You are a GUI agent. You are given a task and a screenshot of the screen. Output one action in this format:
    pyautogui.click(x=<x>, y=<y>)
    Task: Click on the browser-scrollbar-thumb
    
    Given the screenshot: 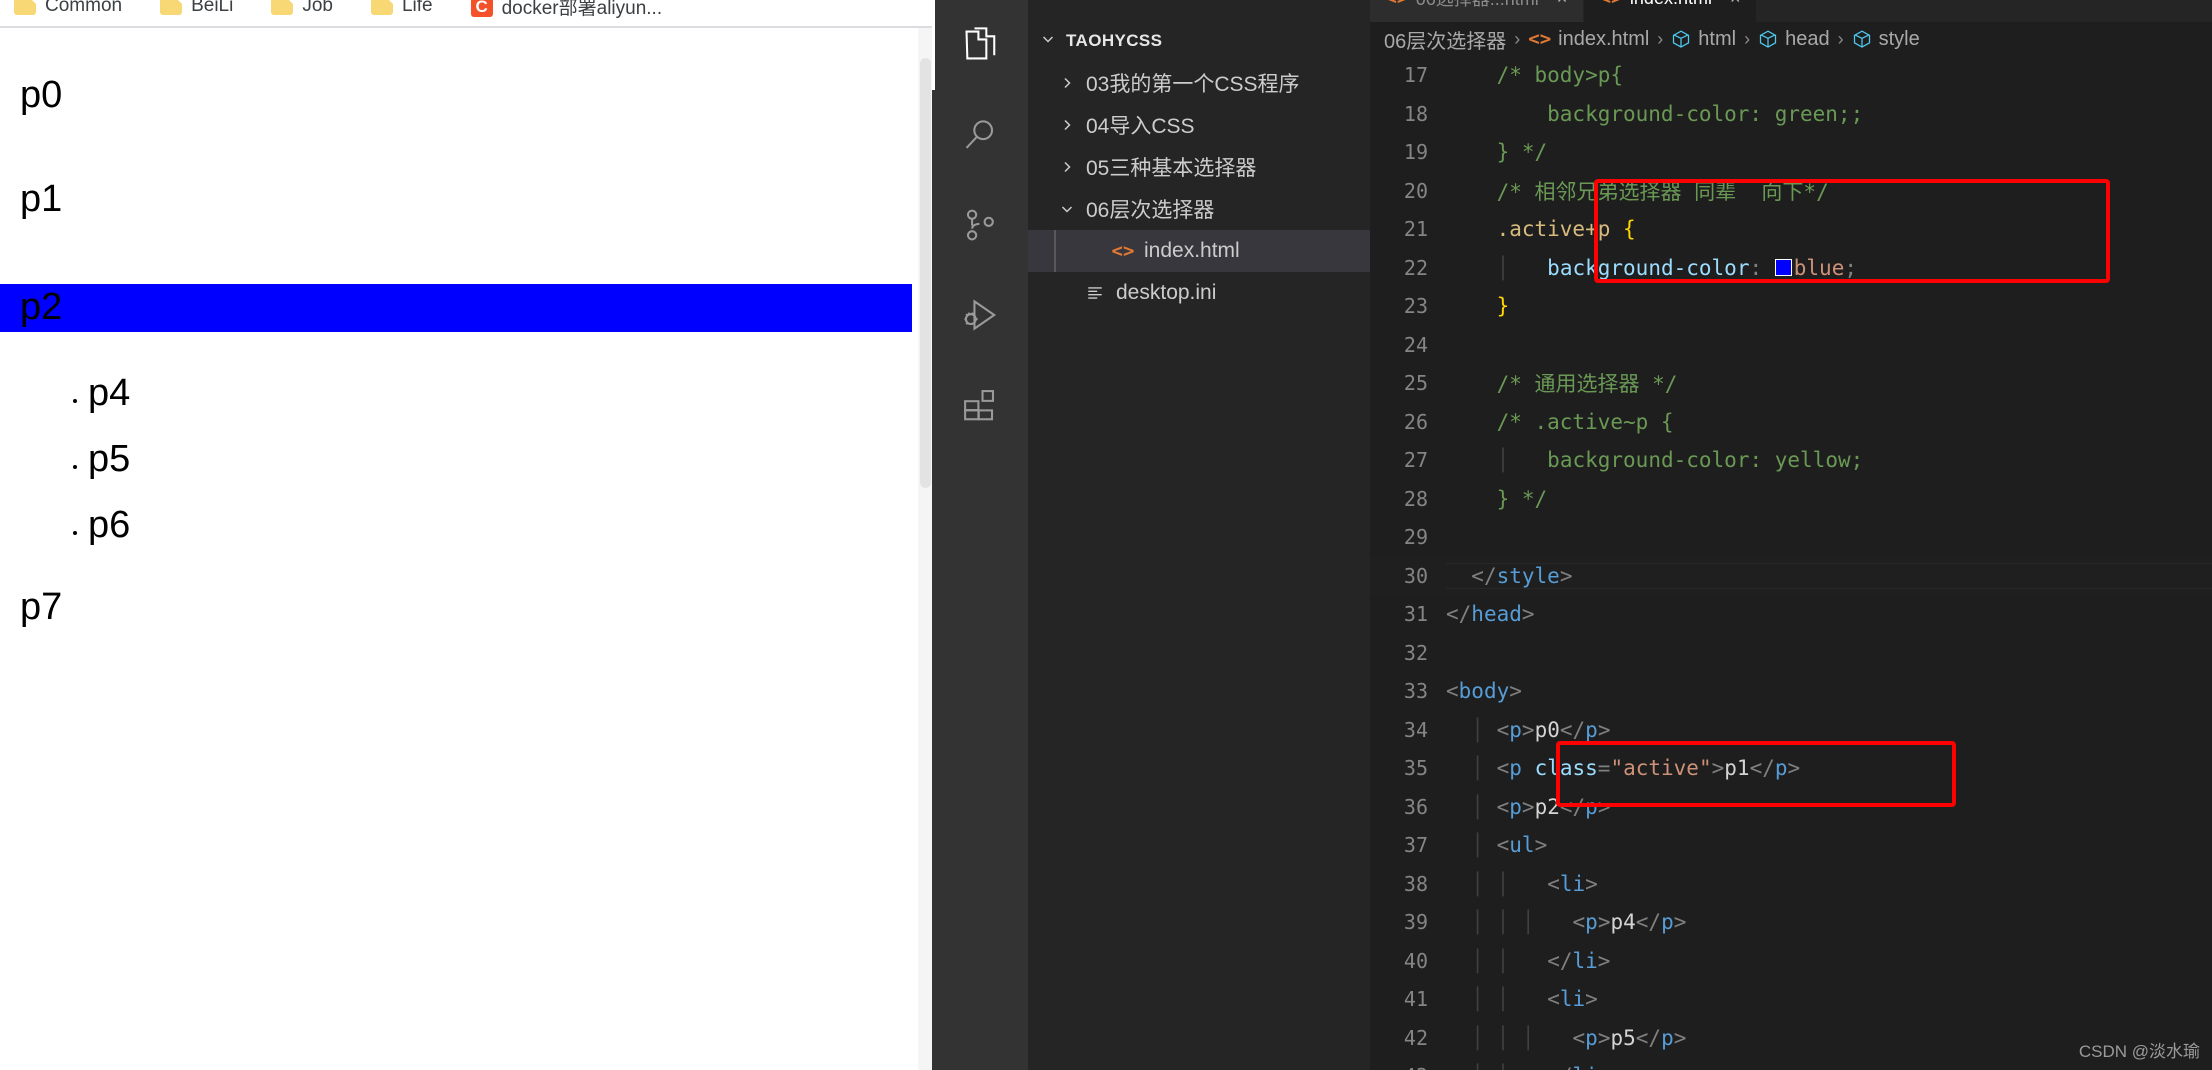 What is the action you would take?
    pyautogui.click(x=925, y=273)
    